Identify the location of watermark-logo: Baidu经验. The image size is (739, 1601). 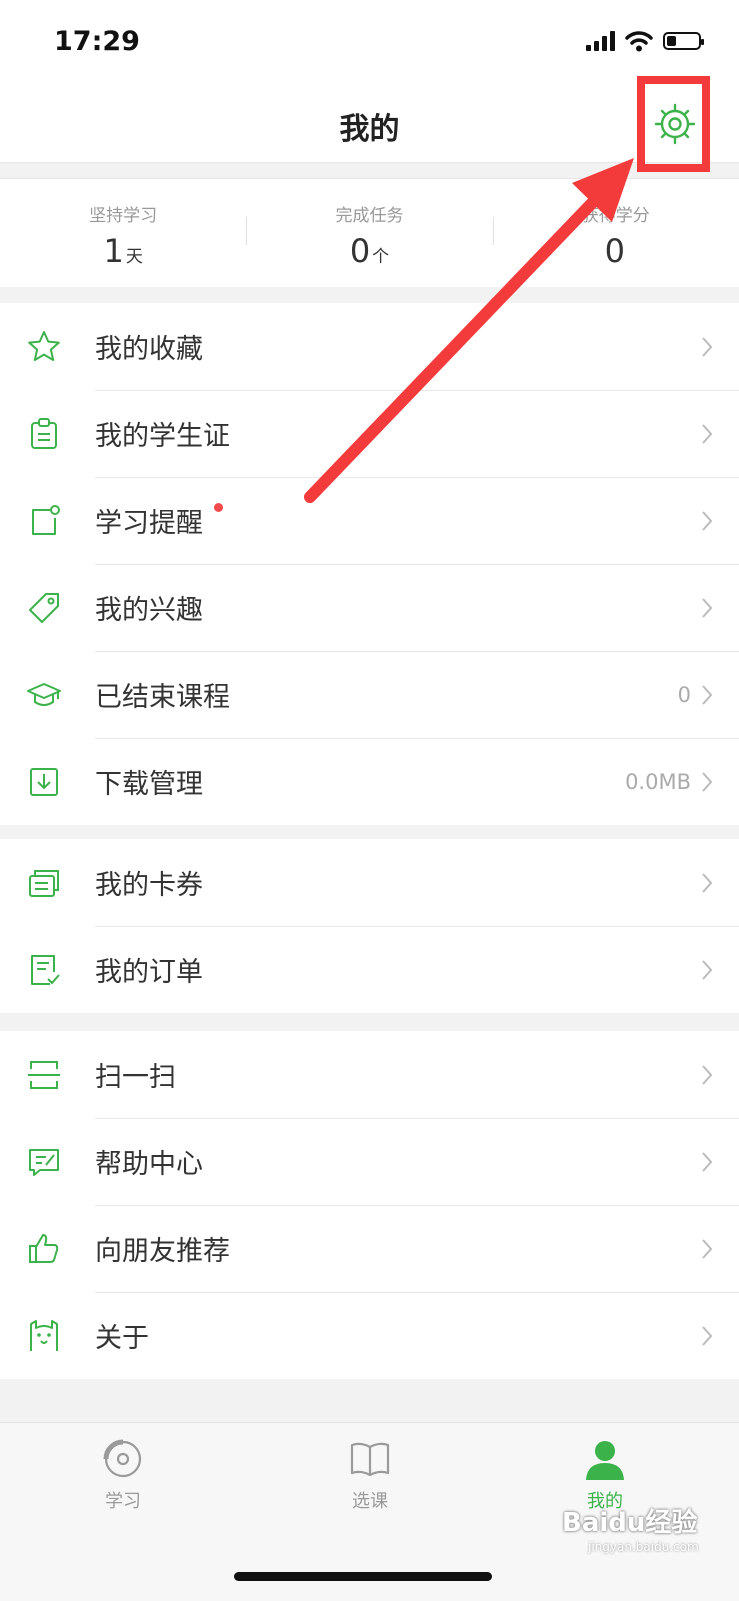
(630, 1523).